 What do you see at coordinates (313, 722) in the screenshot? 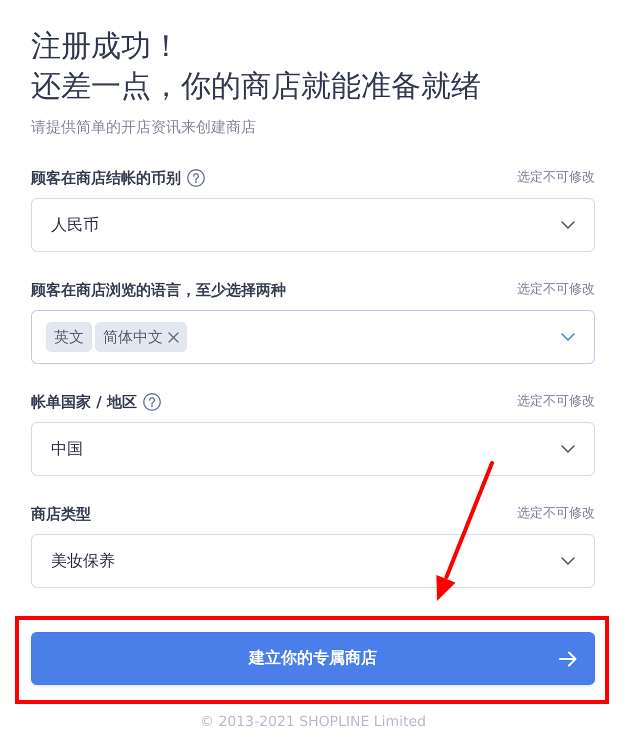
I see `copyright-text: © 2013-2021 SHOPLINE Limited` at bounding box center [313, 722].